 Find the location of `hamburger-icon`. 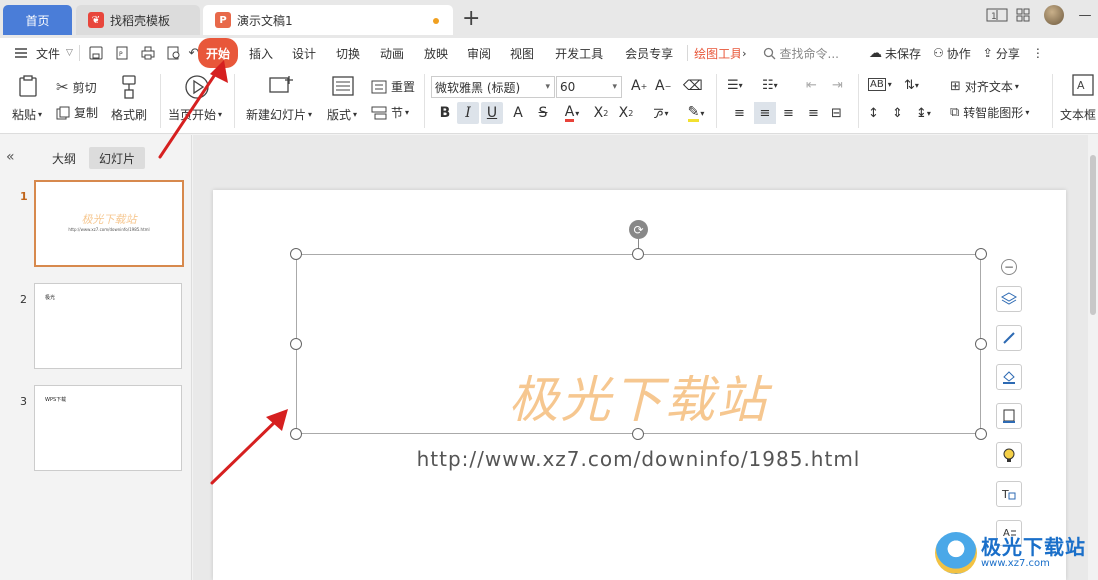

hamburger-icon is located at coordinates (21, 53).